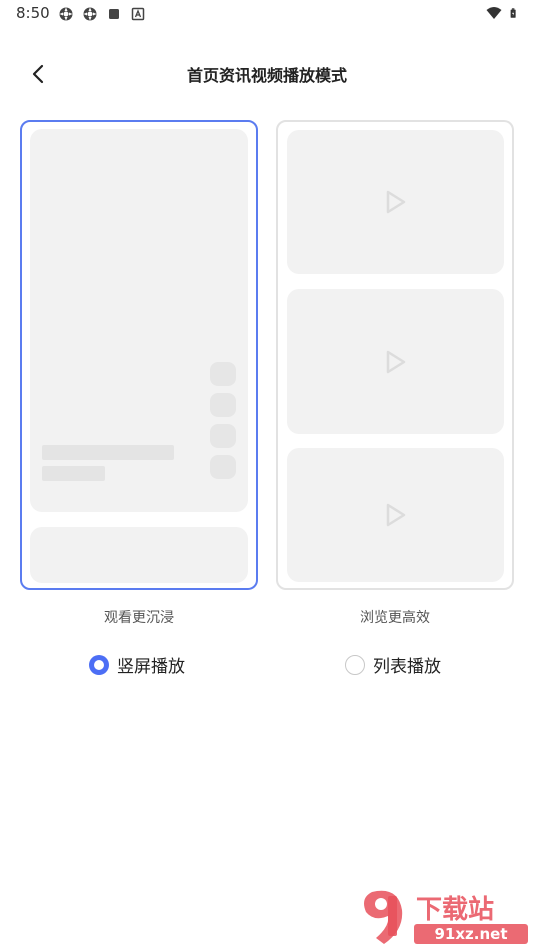  Describe the element at coordinates (99, 664) in the screenshot. I see `radio-selected-icon` at that location.